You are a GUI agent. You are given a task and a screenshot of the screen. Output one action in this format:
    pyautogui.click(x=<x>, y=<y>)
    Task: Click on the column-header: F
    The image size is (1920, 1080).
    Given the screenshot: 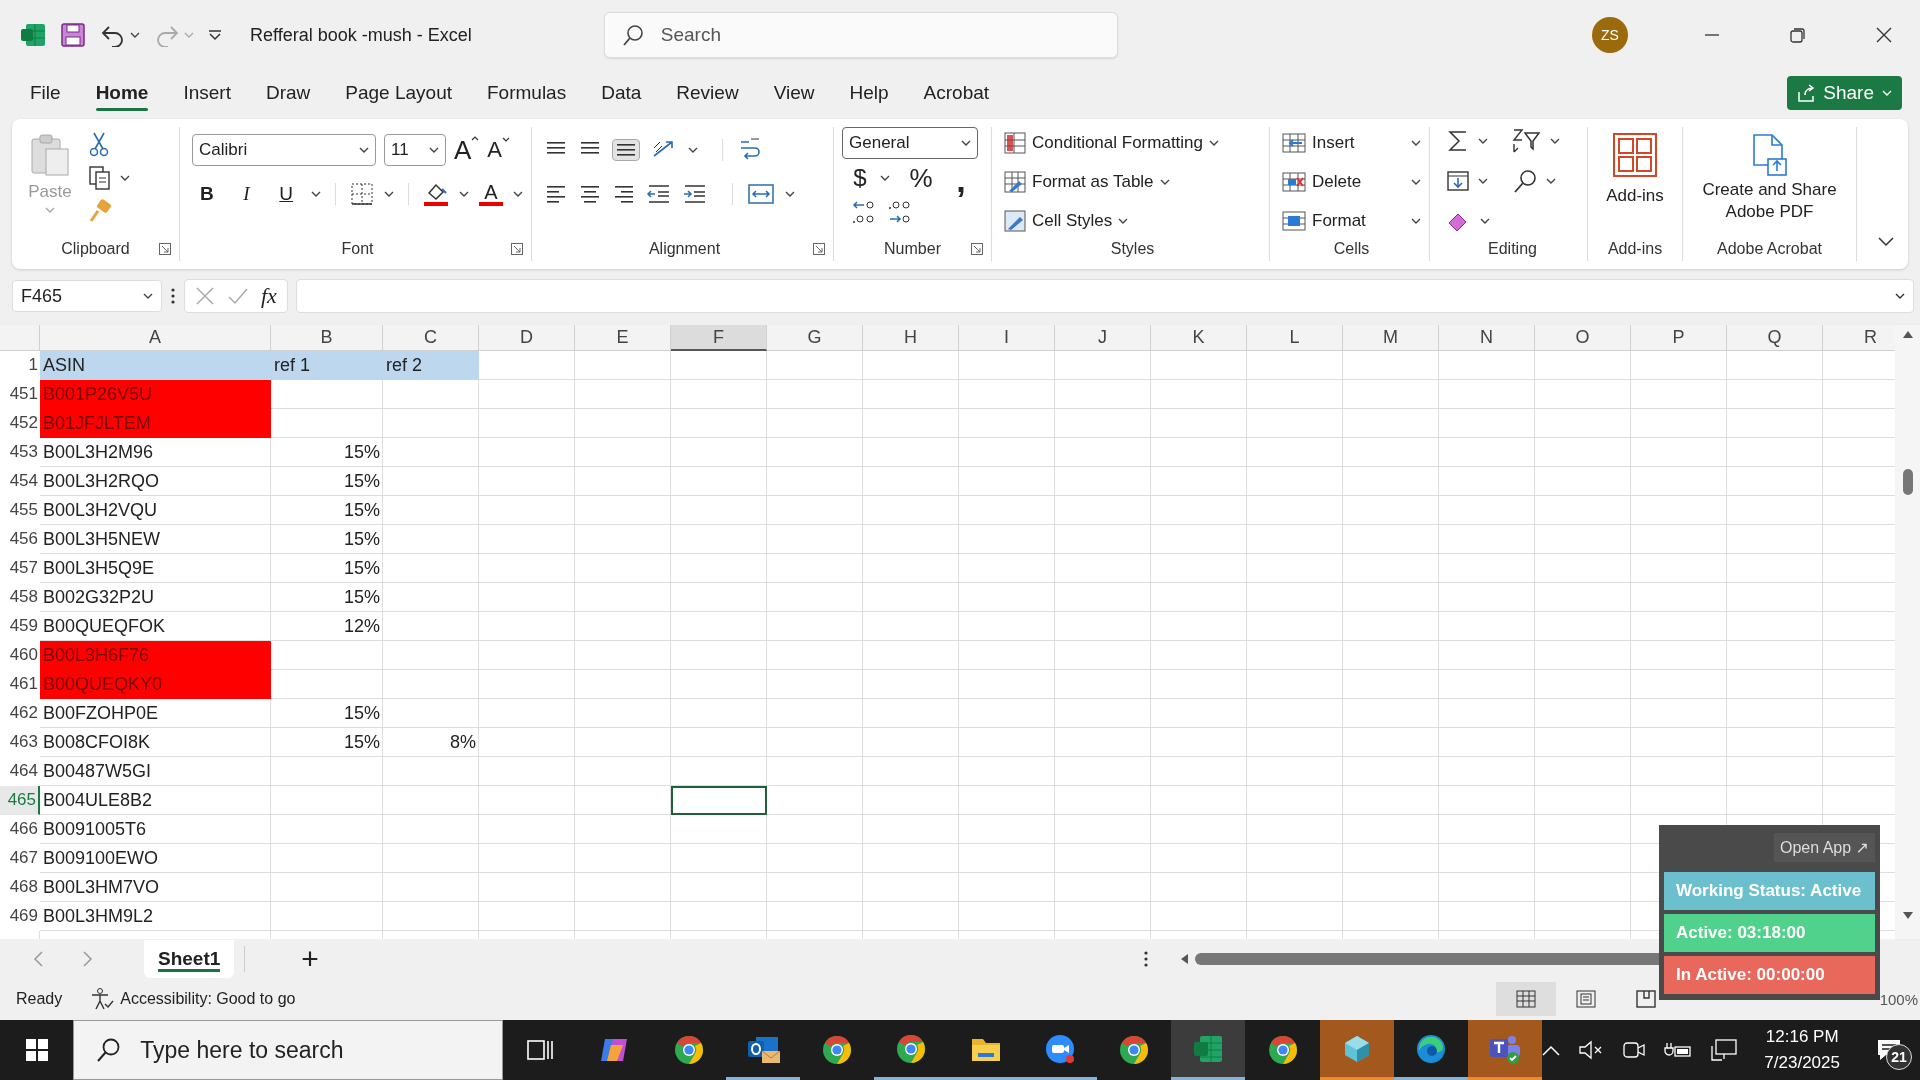 What is the action you would take?
    pyautogui.click(x=719, y=338)
    